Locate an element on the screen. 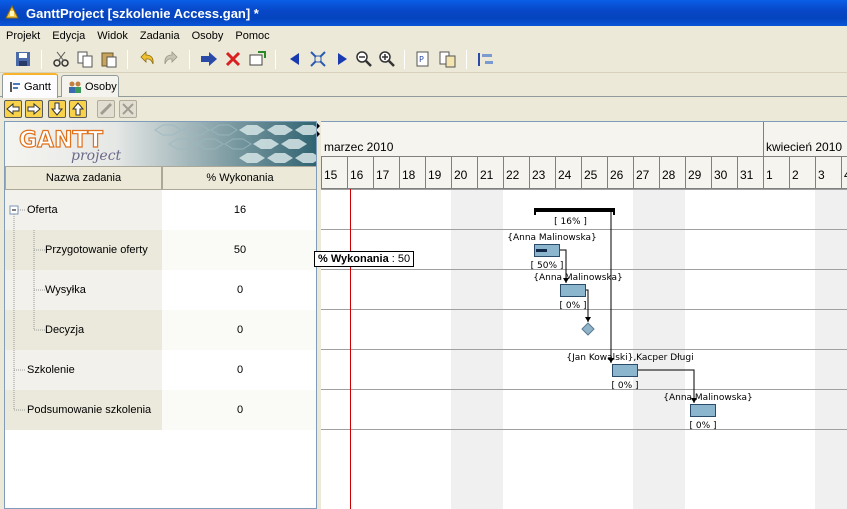  save-icon is located at coordinates (23, 59).